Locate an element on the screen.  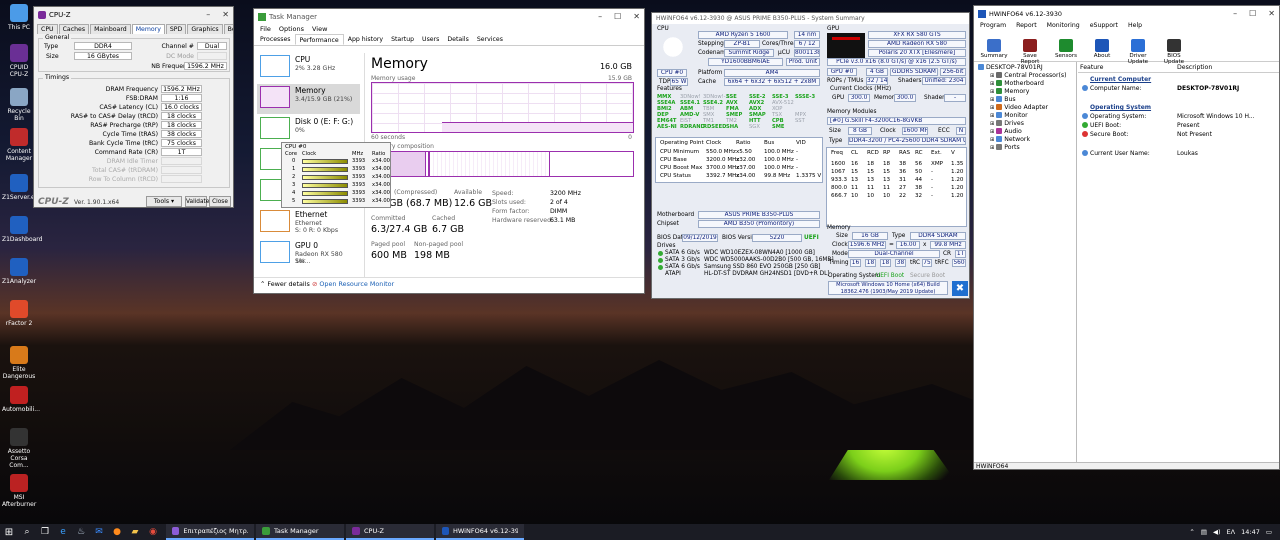
cpuz-titlebar: CPU-Z – ✕ is located at coordinates (133, 14).